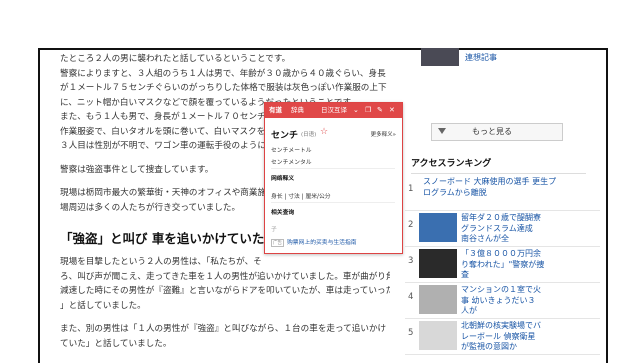 Image resolution: width=640 pixels, height=363 pixels. What do you see at coordinates (498, 165) in the screenshot?
I see `ranking-title: アクセスランキング` at bounding box center [498, 165].